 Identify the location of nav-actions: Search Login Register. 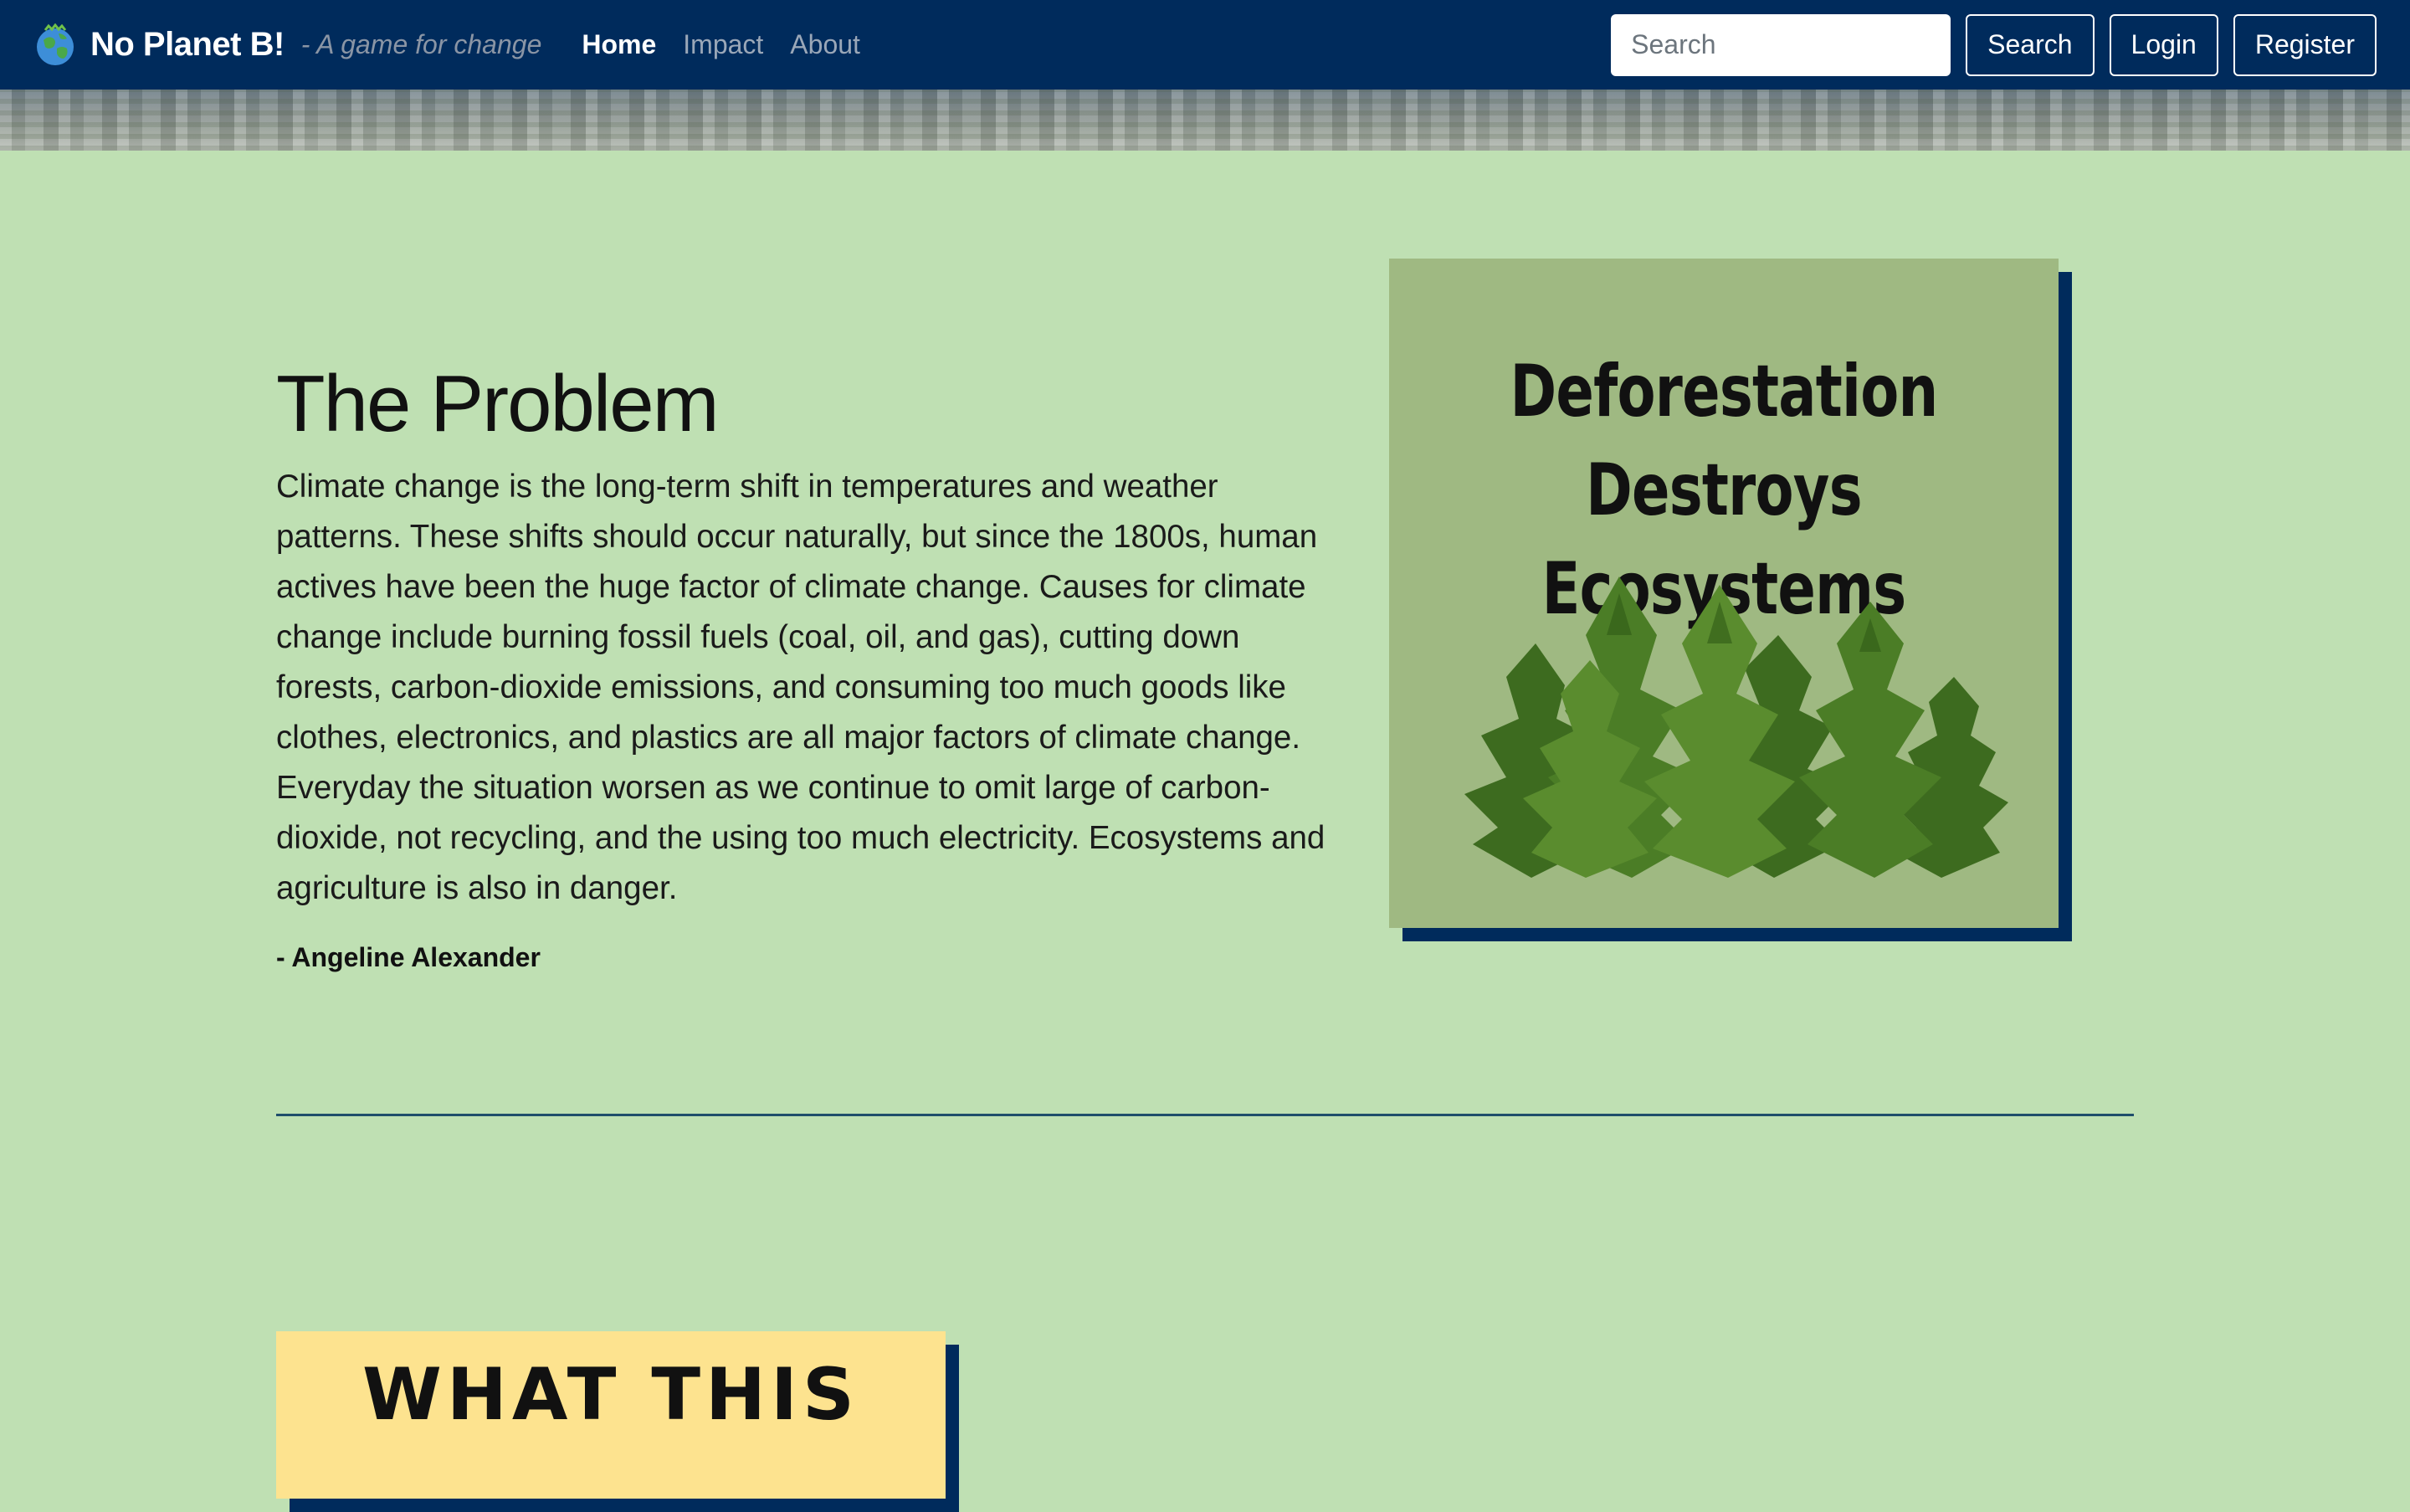
(1994, 44).